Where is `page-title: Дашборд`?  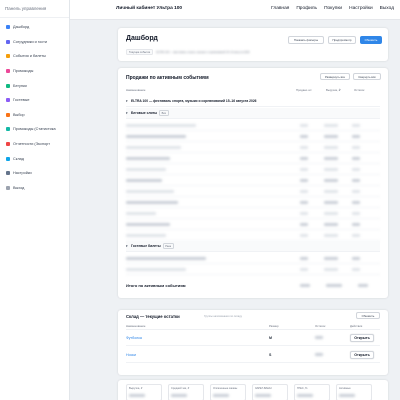
page-title: Дашборд is located at coordinates (142, 38).